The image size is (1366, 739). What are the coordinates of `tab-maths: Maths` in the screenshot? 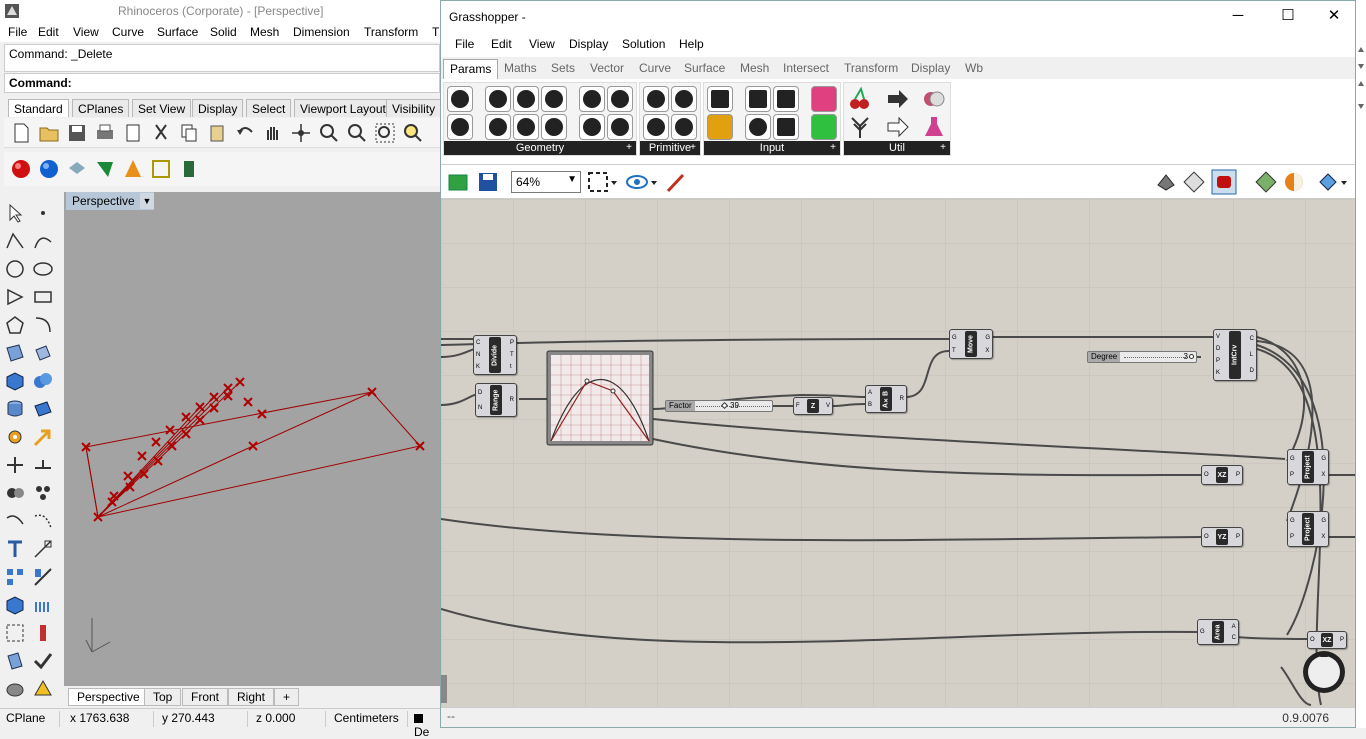 It's located at (520, 69).